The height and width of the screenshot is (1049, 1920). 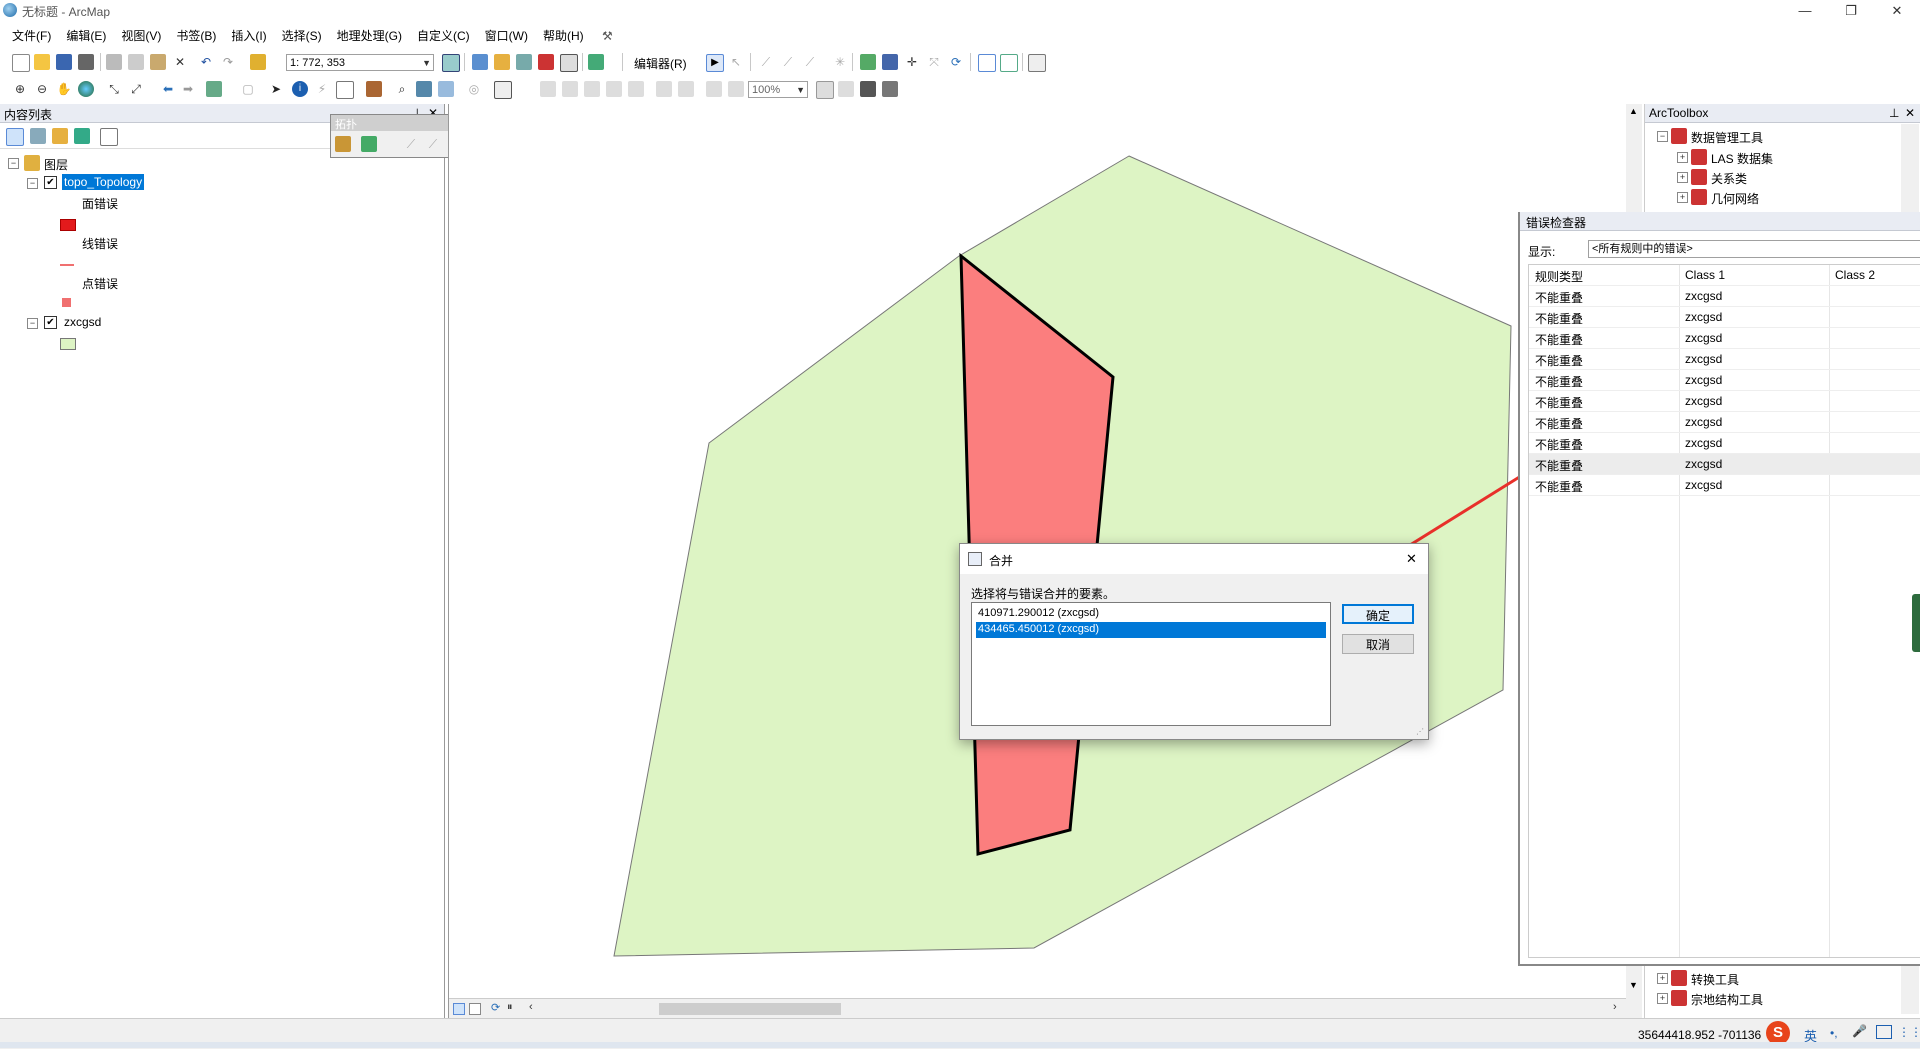 What do you see at coordinates (1910, 113) in the screenshot?
I see `close-icon: ✕` at bounding box center [1910, 113].